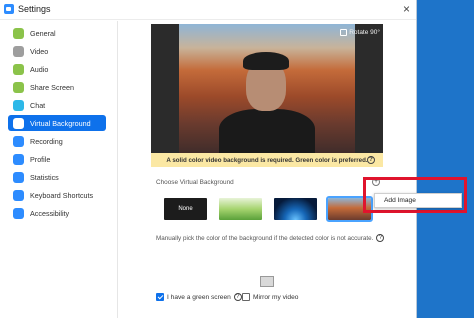 Image resolution: width=474 pixels, height=318 pixels. Describe the element at coordinates (18, 105) in the screenshot. I see `chat-icon` at that location.